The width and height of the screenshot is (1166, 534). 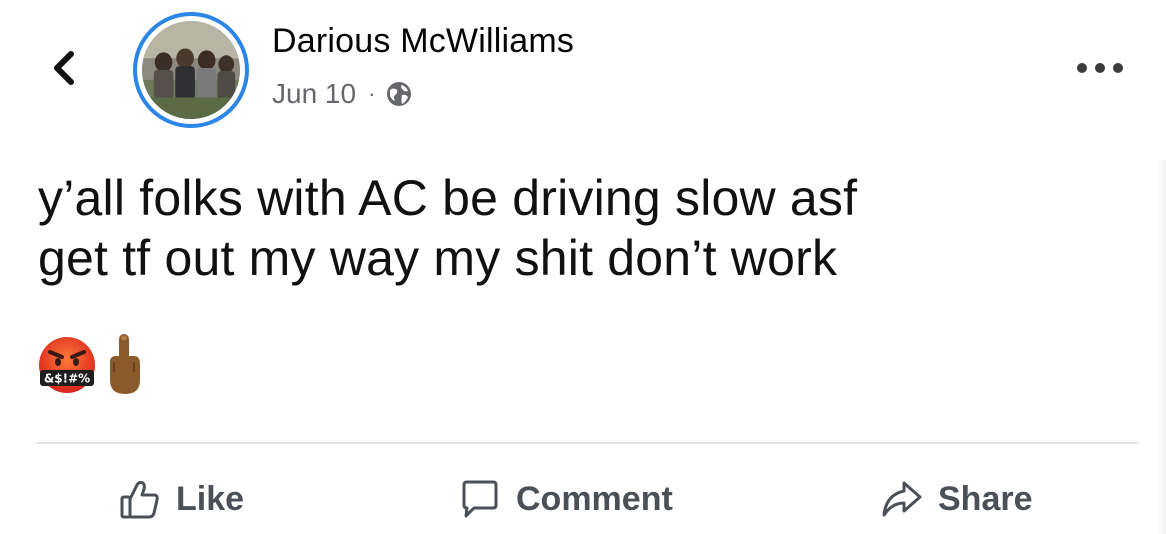 I want to click on share-button: Share, so click(x=956, y=499).